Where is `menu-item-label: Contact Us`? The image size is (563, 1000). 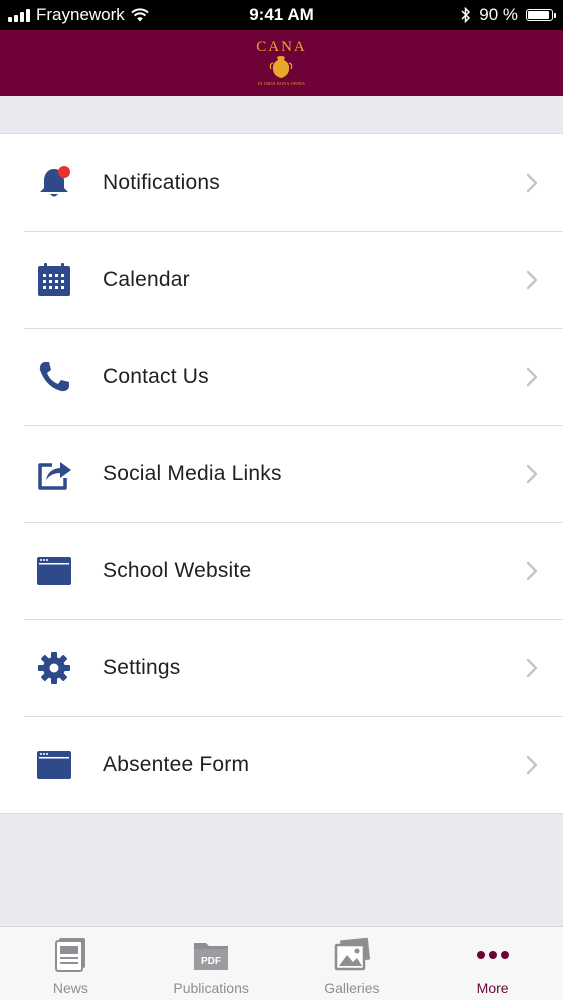
menu-item-label: Contact Us is located at coordinates (156, 376).